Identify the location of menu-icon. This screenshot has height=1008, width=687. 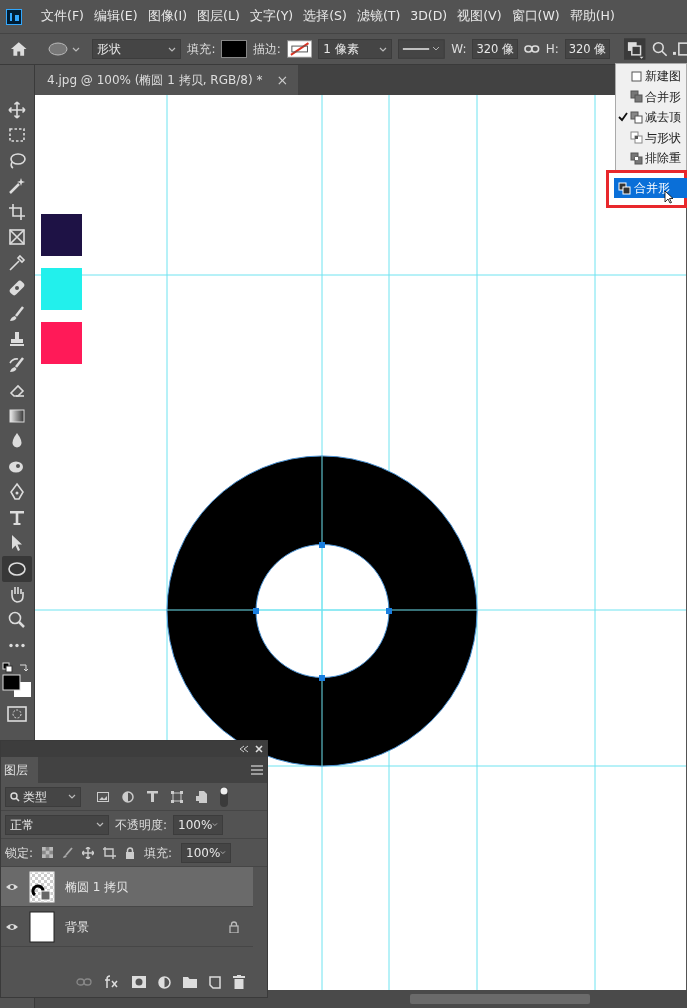
(257, 770).